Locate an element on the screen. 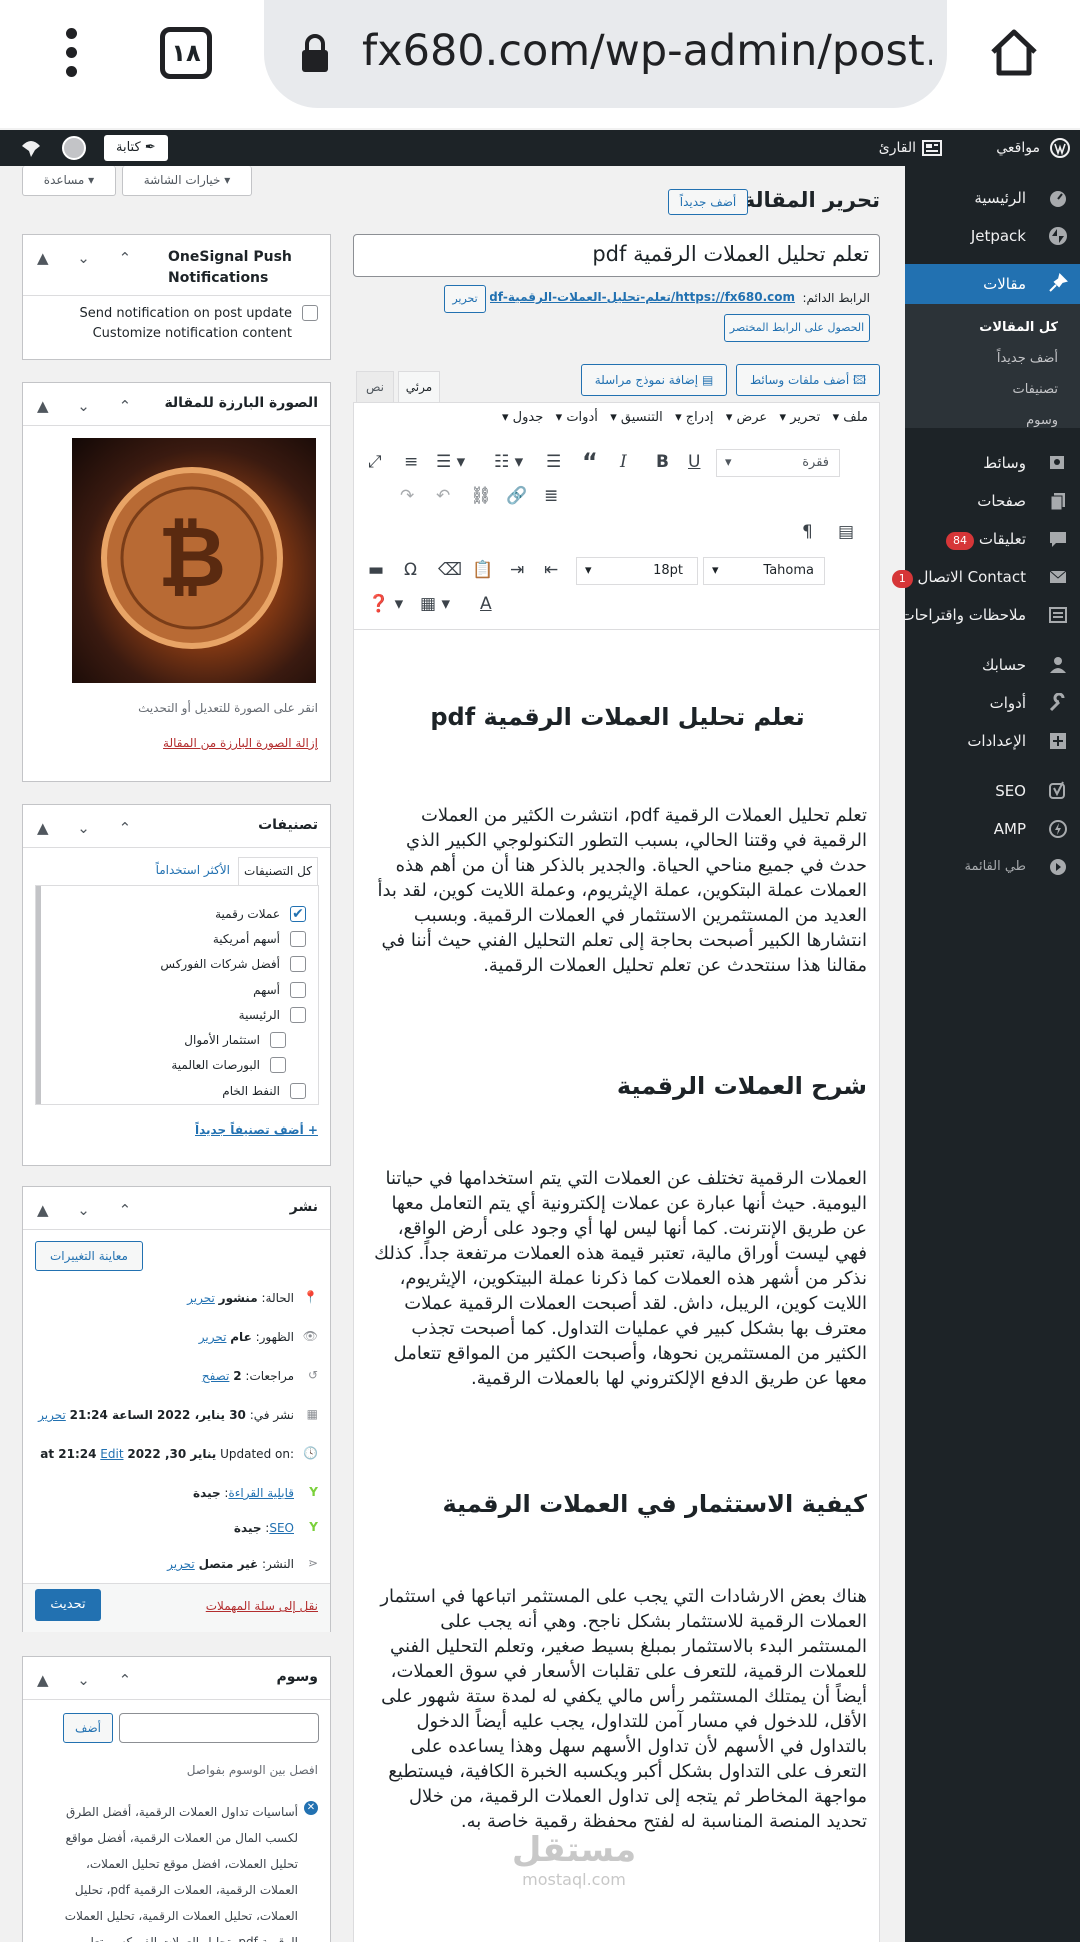  visibility-edit-link: تحرير is located at coordinates (213, 1337).